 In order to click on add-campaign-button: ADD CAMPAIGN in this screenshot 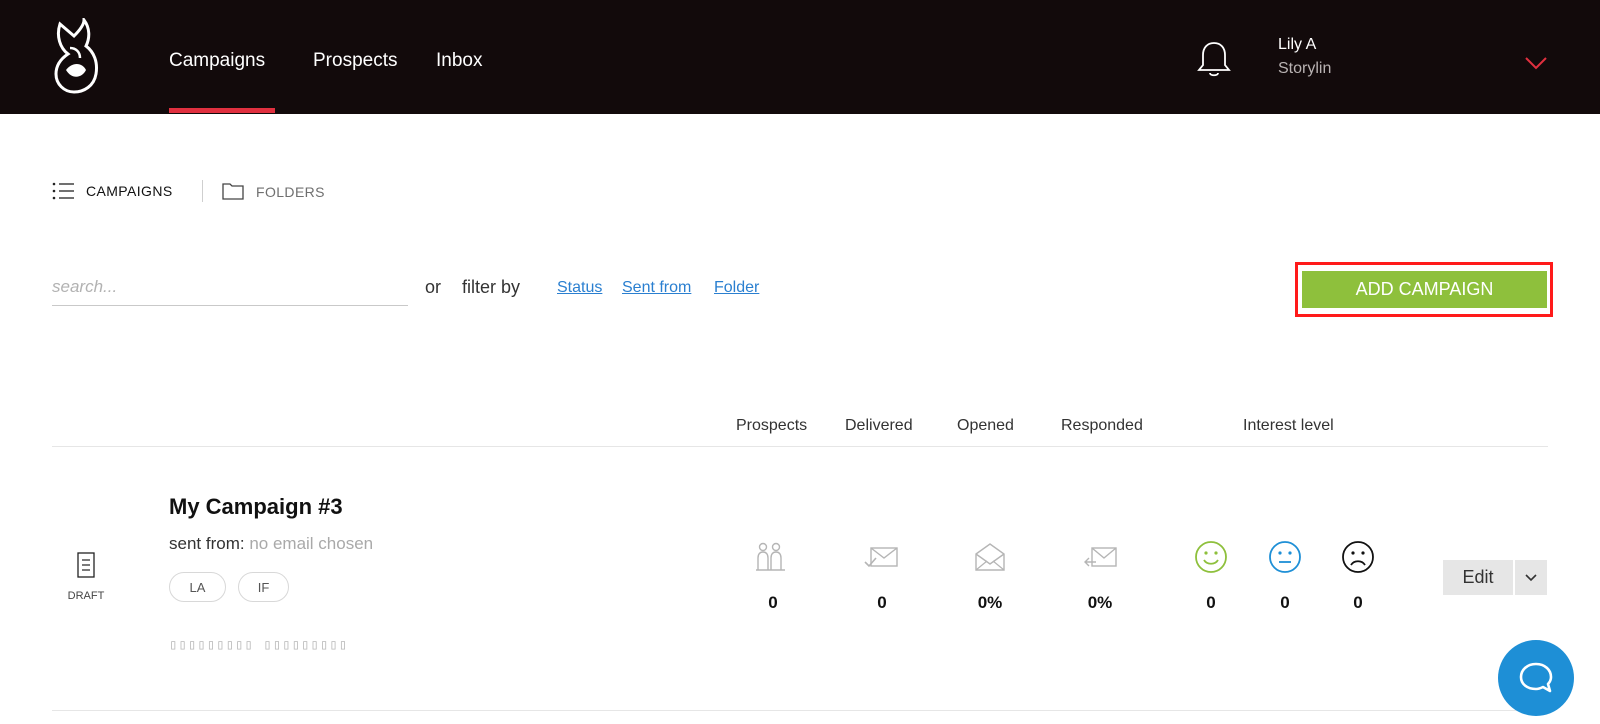, I will do `click(1424, 289)`.